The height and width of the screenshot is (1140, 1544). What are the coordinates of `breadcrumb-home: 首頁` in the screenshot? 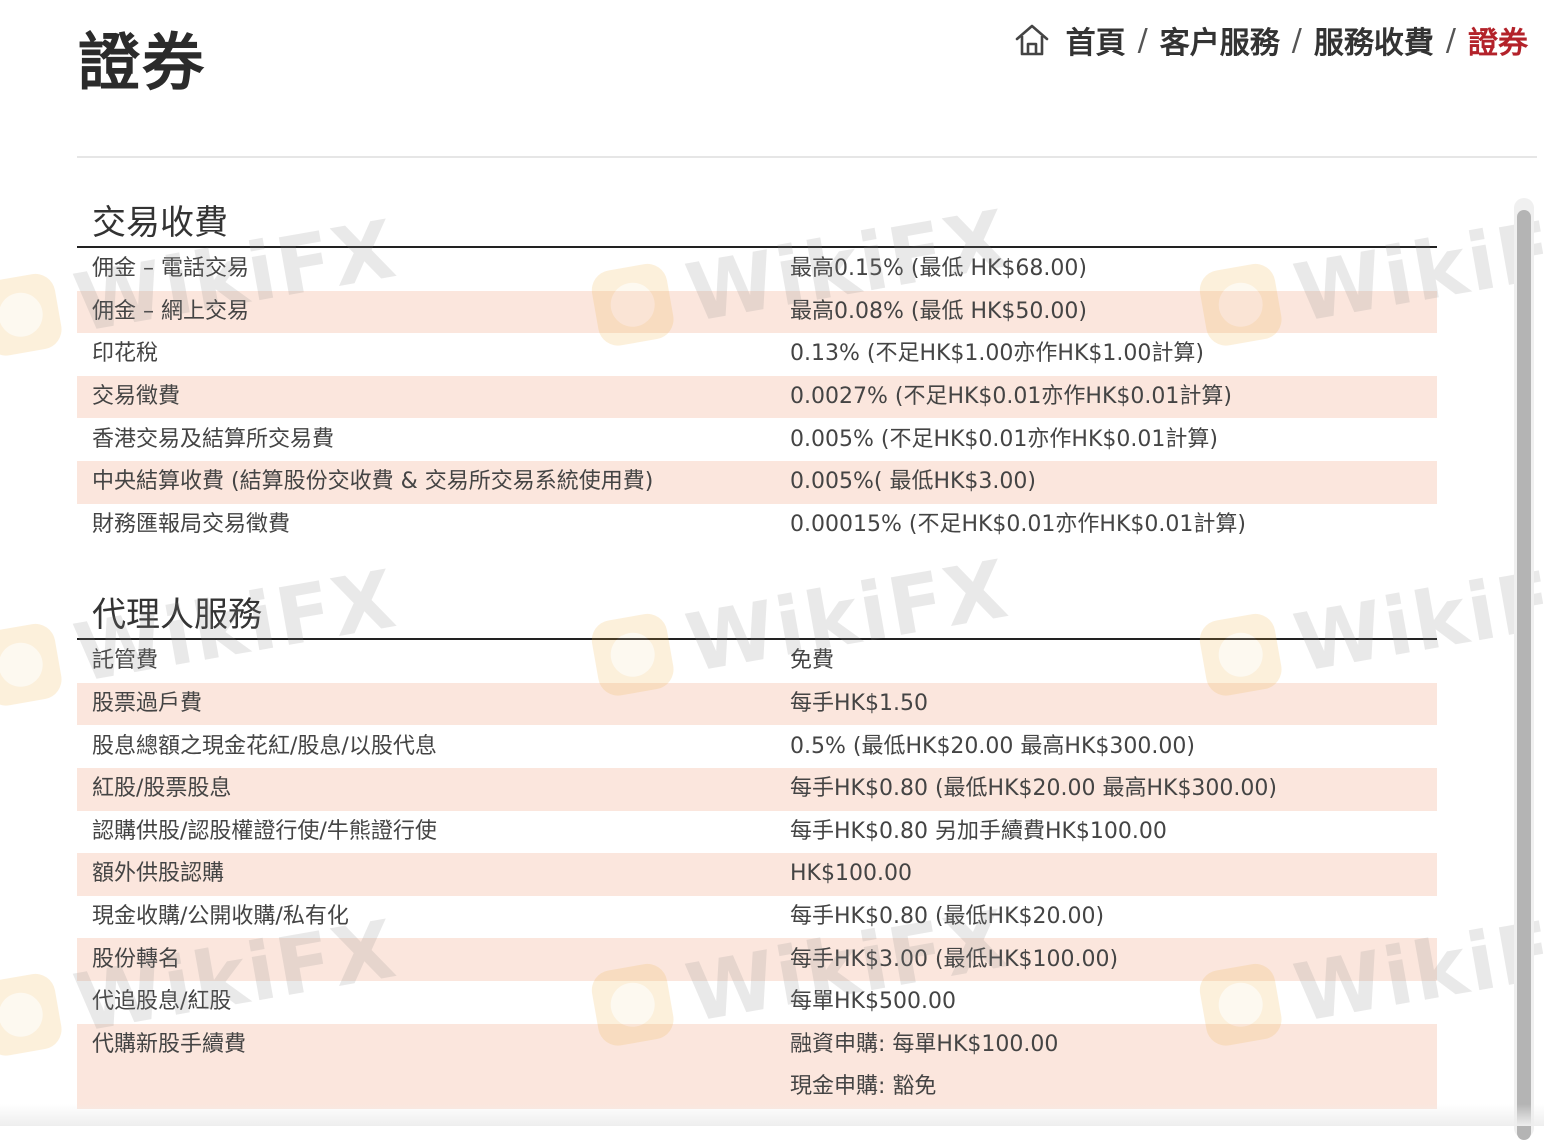 It's located at (1096, 40).